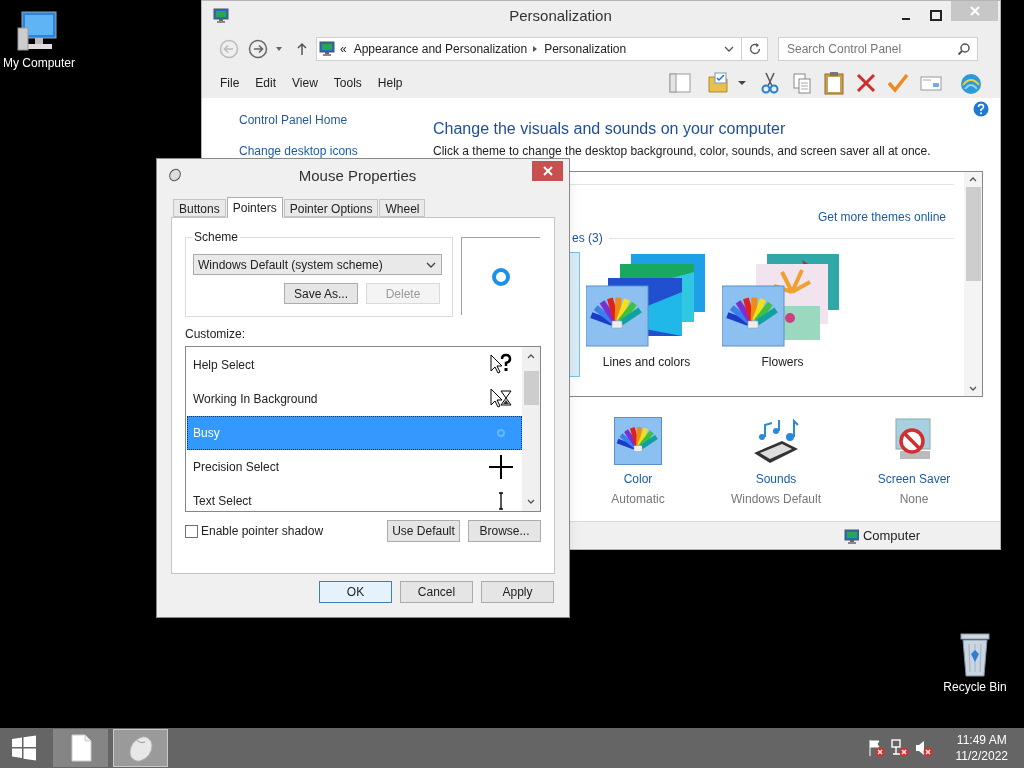 This screenshot has height=768, width=1024. I want to click on list-item-text: Busy, so click(206, 433).